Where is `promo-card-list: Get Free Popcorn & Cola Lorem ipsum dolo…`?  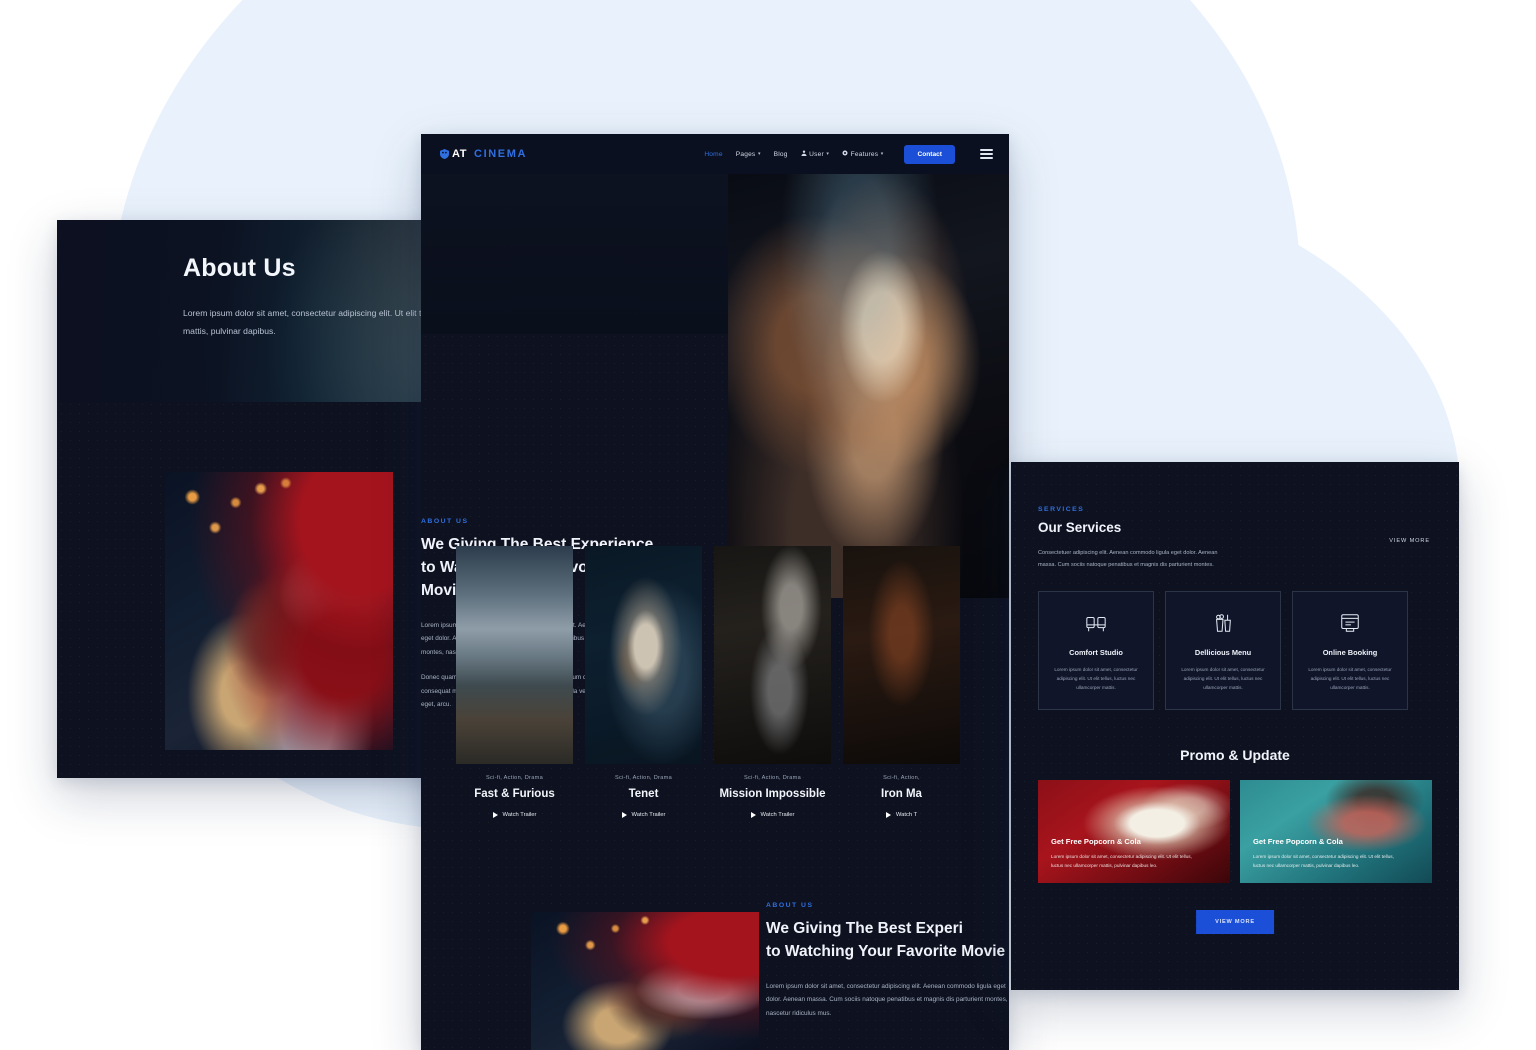 promo-card-list: Get Free Popcorn & Cola Lorem ipsum dolo… is located at coordinates (1235, 831).